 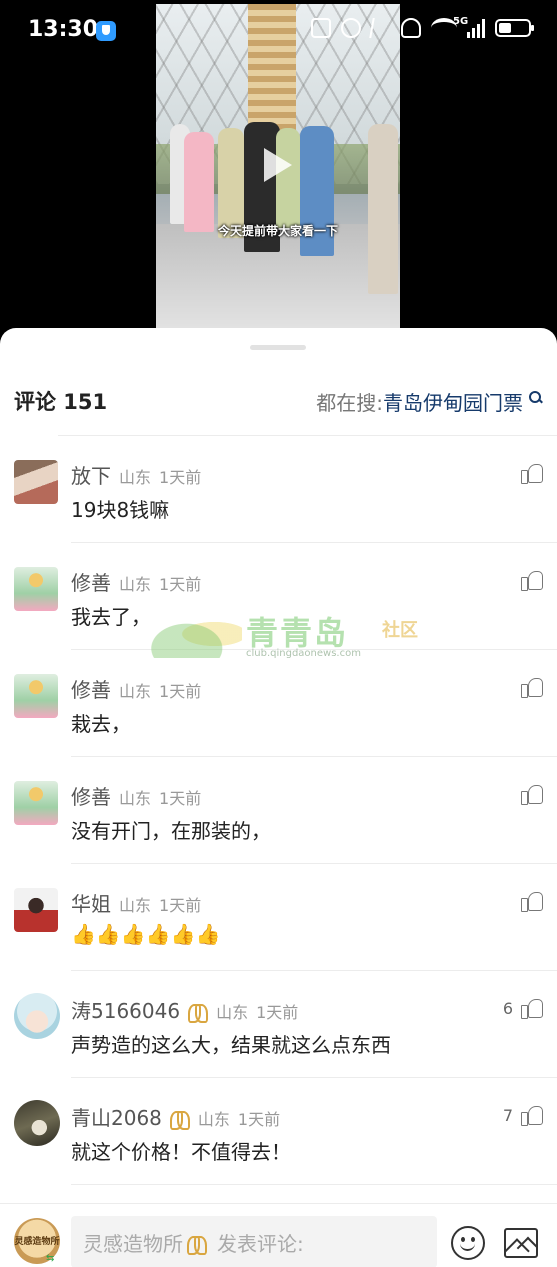 What do you see at coordinates (278, 1024) in the screenshot?
I see `comment-item: 涛5166046 山东 1天前 声势造的这么大，结果就这么点东西 6` at bounding box center [278, 1024].